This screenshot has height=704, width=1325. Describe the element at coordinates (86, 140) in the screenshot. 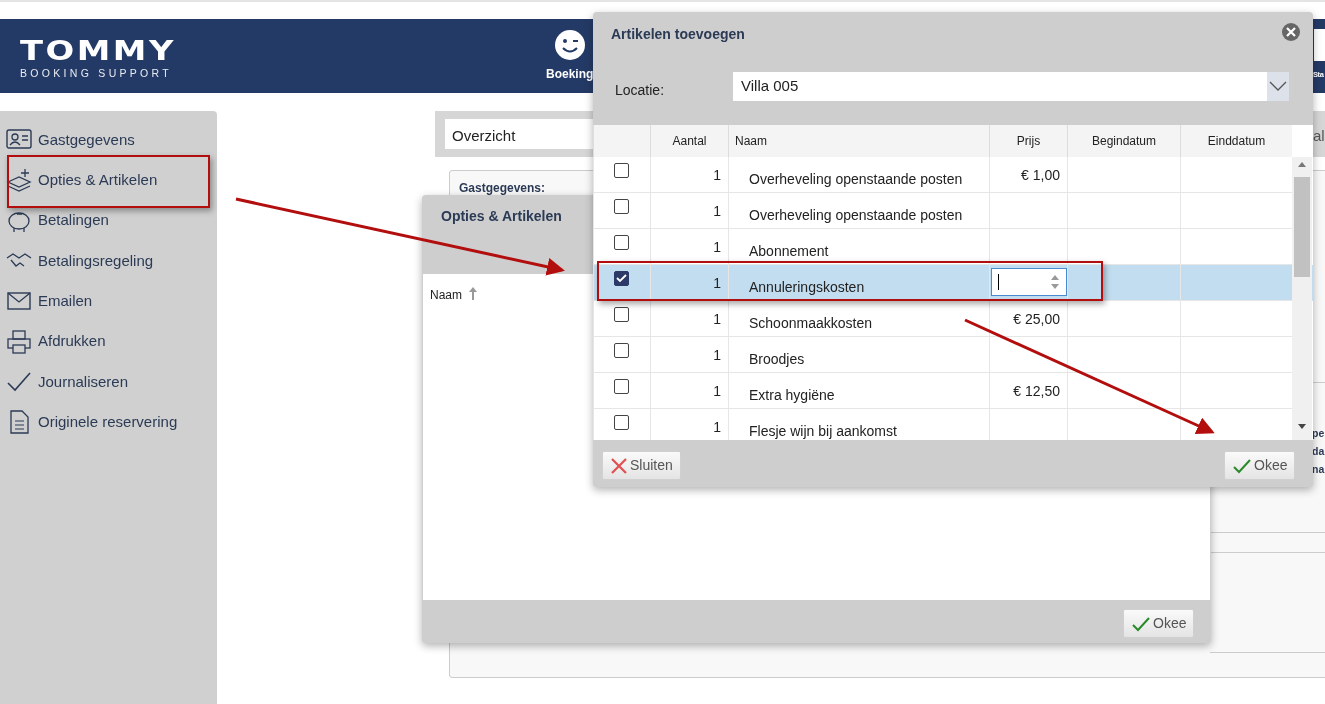

I see `sidebar-item: Gastgegevens` at that location.